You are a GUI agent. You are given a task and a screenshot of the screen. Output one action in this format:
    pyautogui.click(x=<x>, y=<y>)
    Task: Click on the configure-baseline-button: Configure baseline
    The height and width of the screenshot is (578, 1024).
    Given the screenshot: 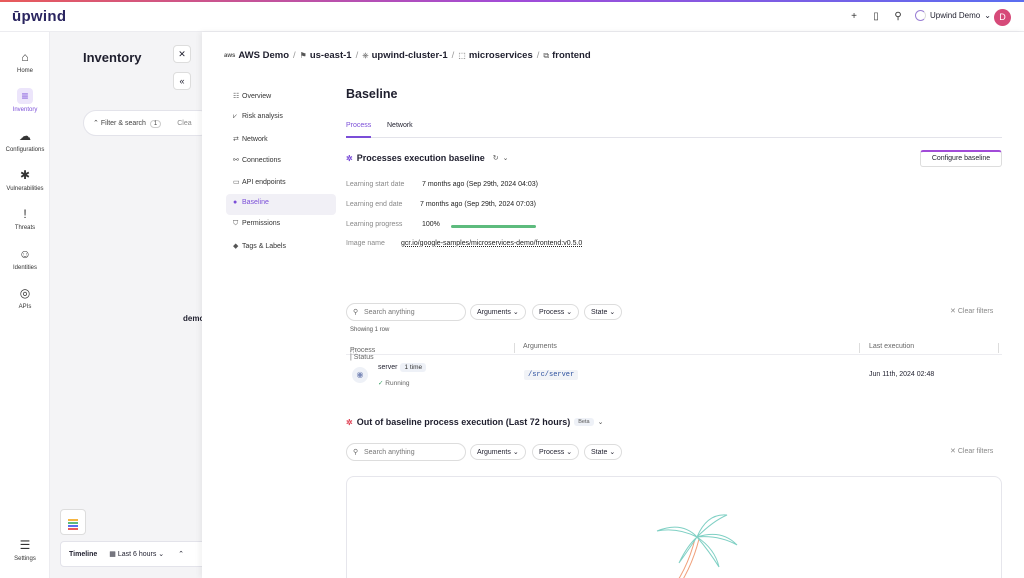 What is the action you would take?
    pyautogui.click(x=961, y=158)
    